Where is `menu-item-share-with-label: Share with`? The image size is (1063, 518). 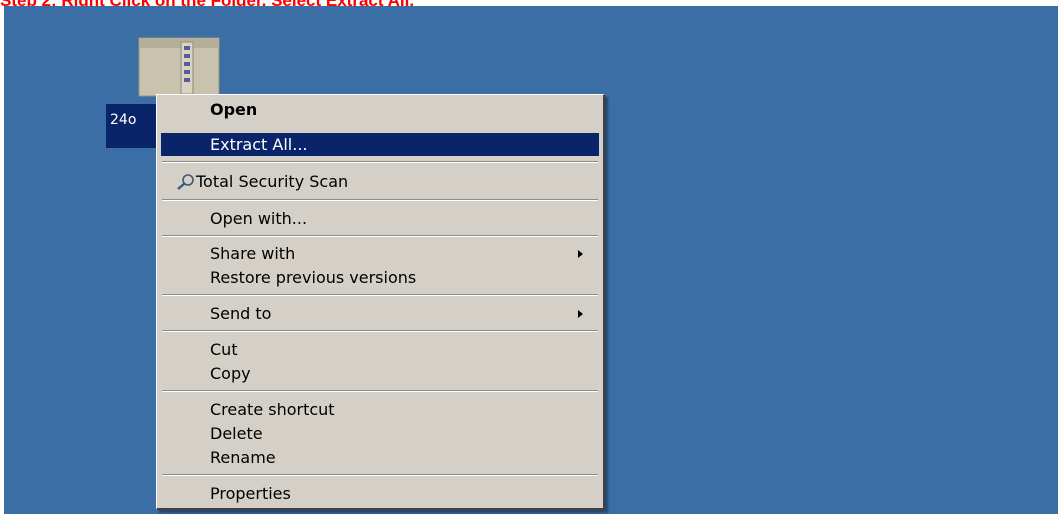
menu-item-share-with-label: Share with is located at coordinates (253, 253).